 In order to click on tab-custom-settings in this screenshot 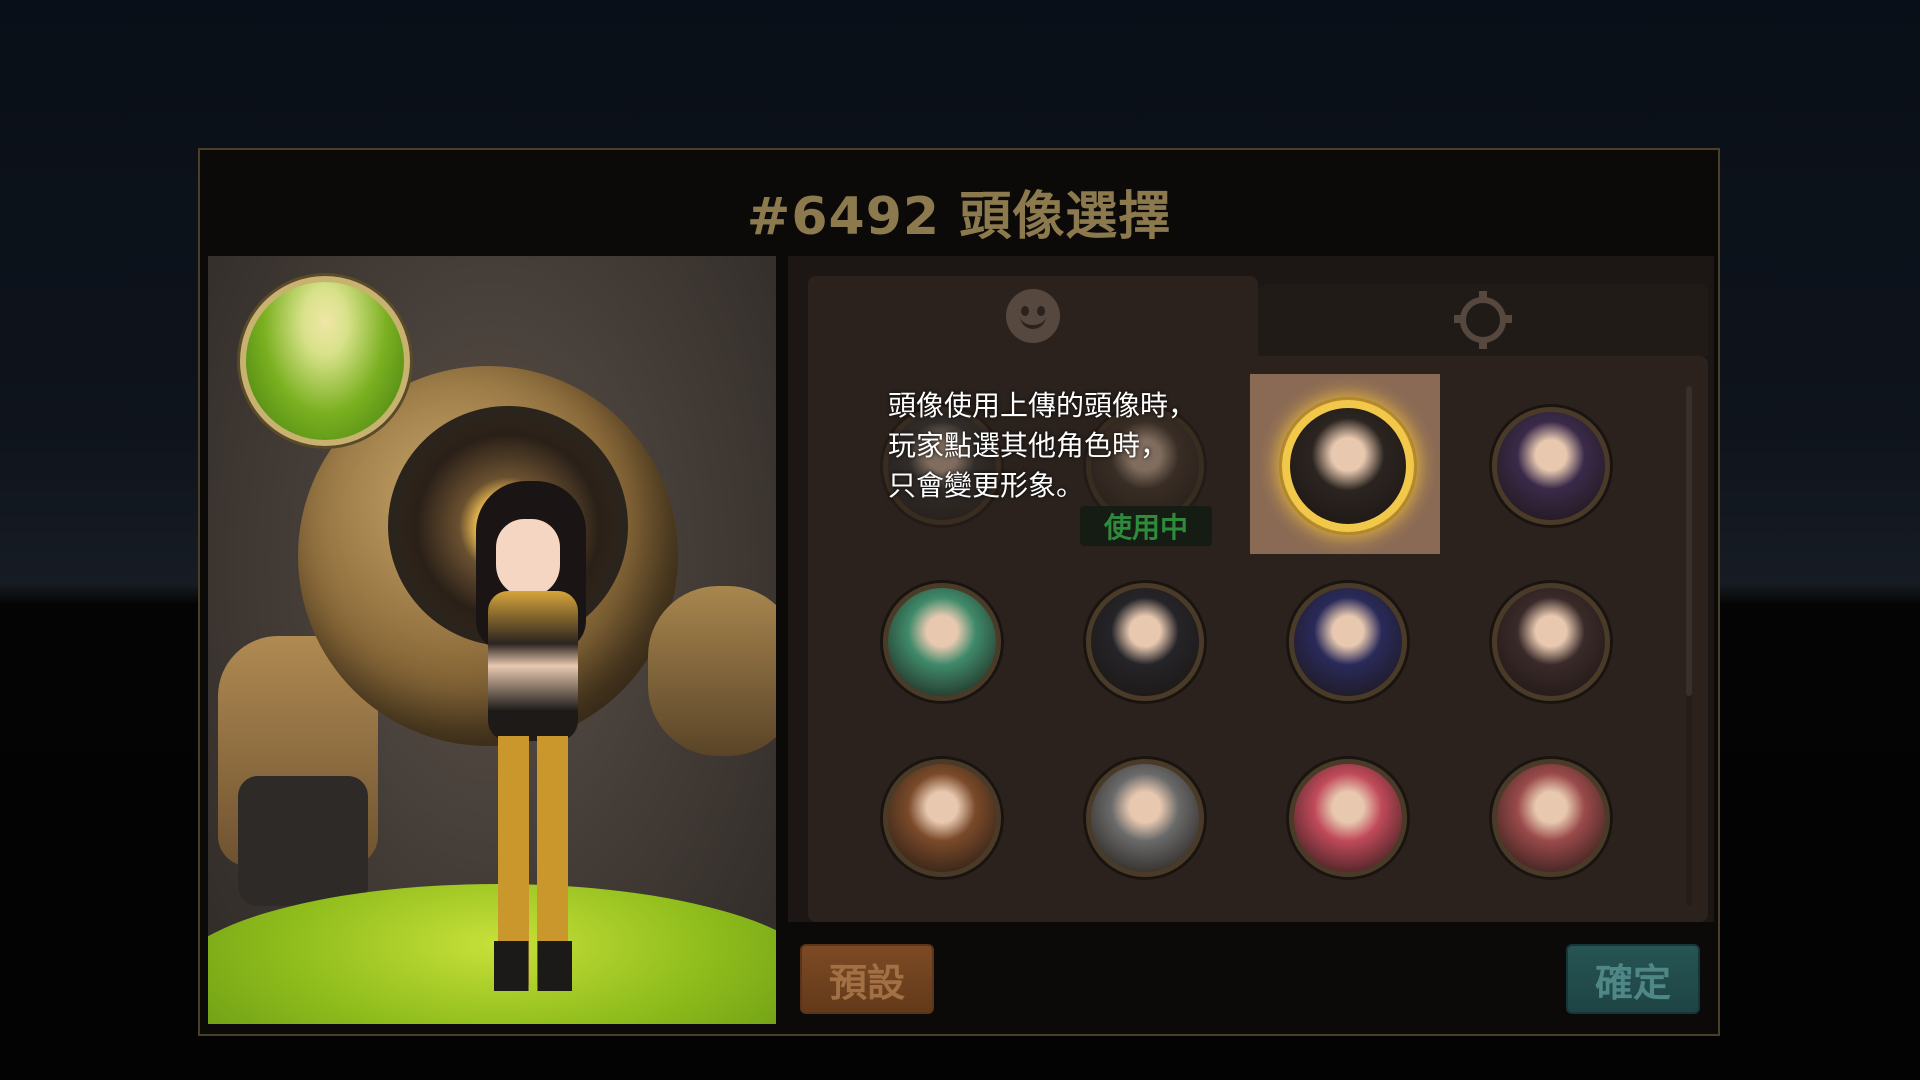, I will do `click(1483, 320)`.